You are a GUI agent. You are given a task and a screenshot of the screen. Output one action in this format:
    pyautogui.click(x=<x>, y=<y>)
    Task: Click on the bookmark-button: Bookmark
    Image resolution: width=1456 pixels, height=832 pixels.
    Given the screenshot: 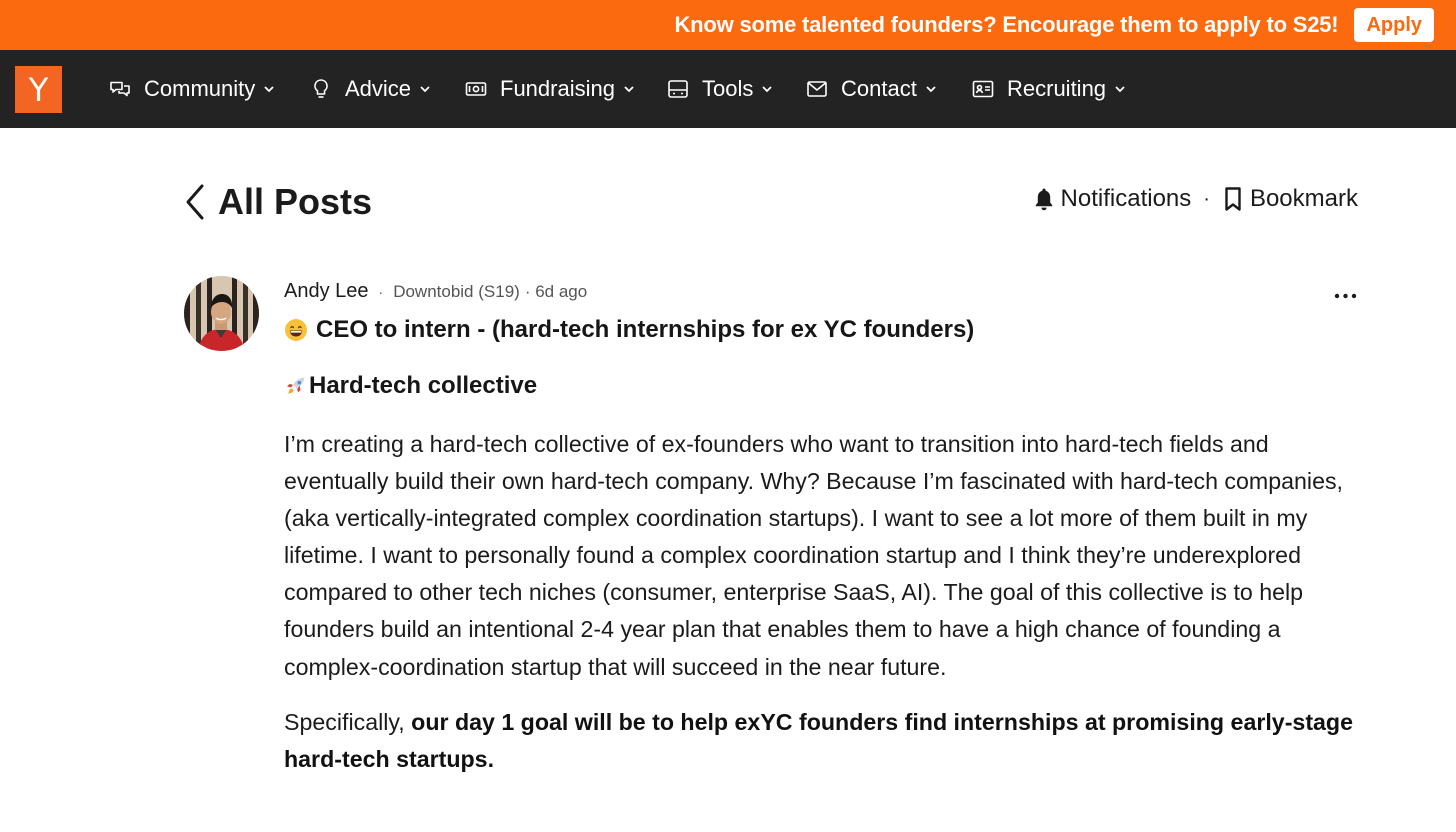 What is the action you would take?
    pyautogui.click(x=1290, y=199)
    